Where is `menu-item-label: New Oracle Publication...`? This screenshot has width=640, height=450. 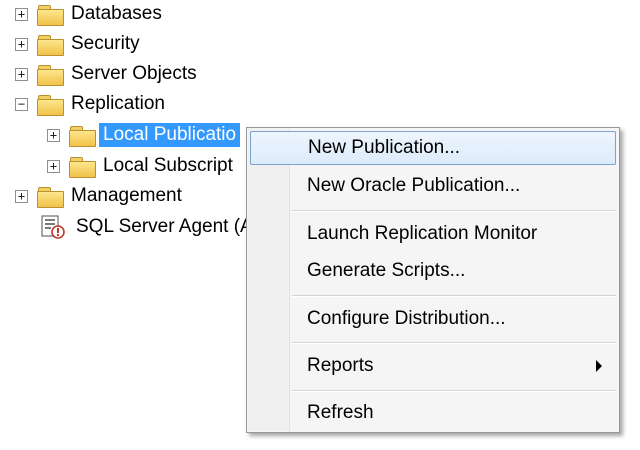
menu-item-label: New Oracle Publication... is located at coordinates (414, 185).